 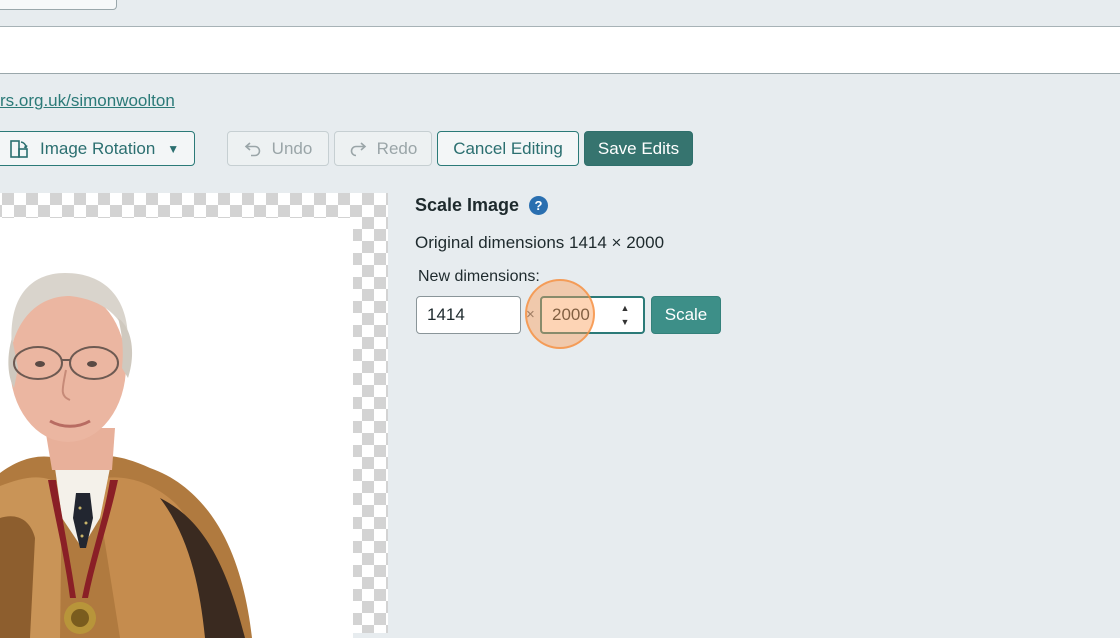 I want to click on image-rotation-label: Image Rotation, so click(x=98, y=148).